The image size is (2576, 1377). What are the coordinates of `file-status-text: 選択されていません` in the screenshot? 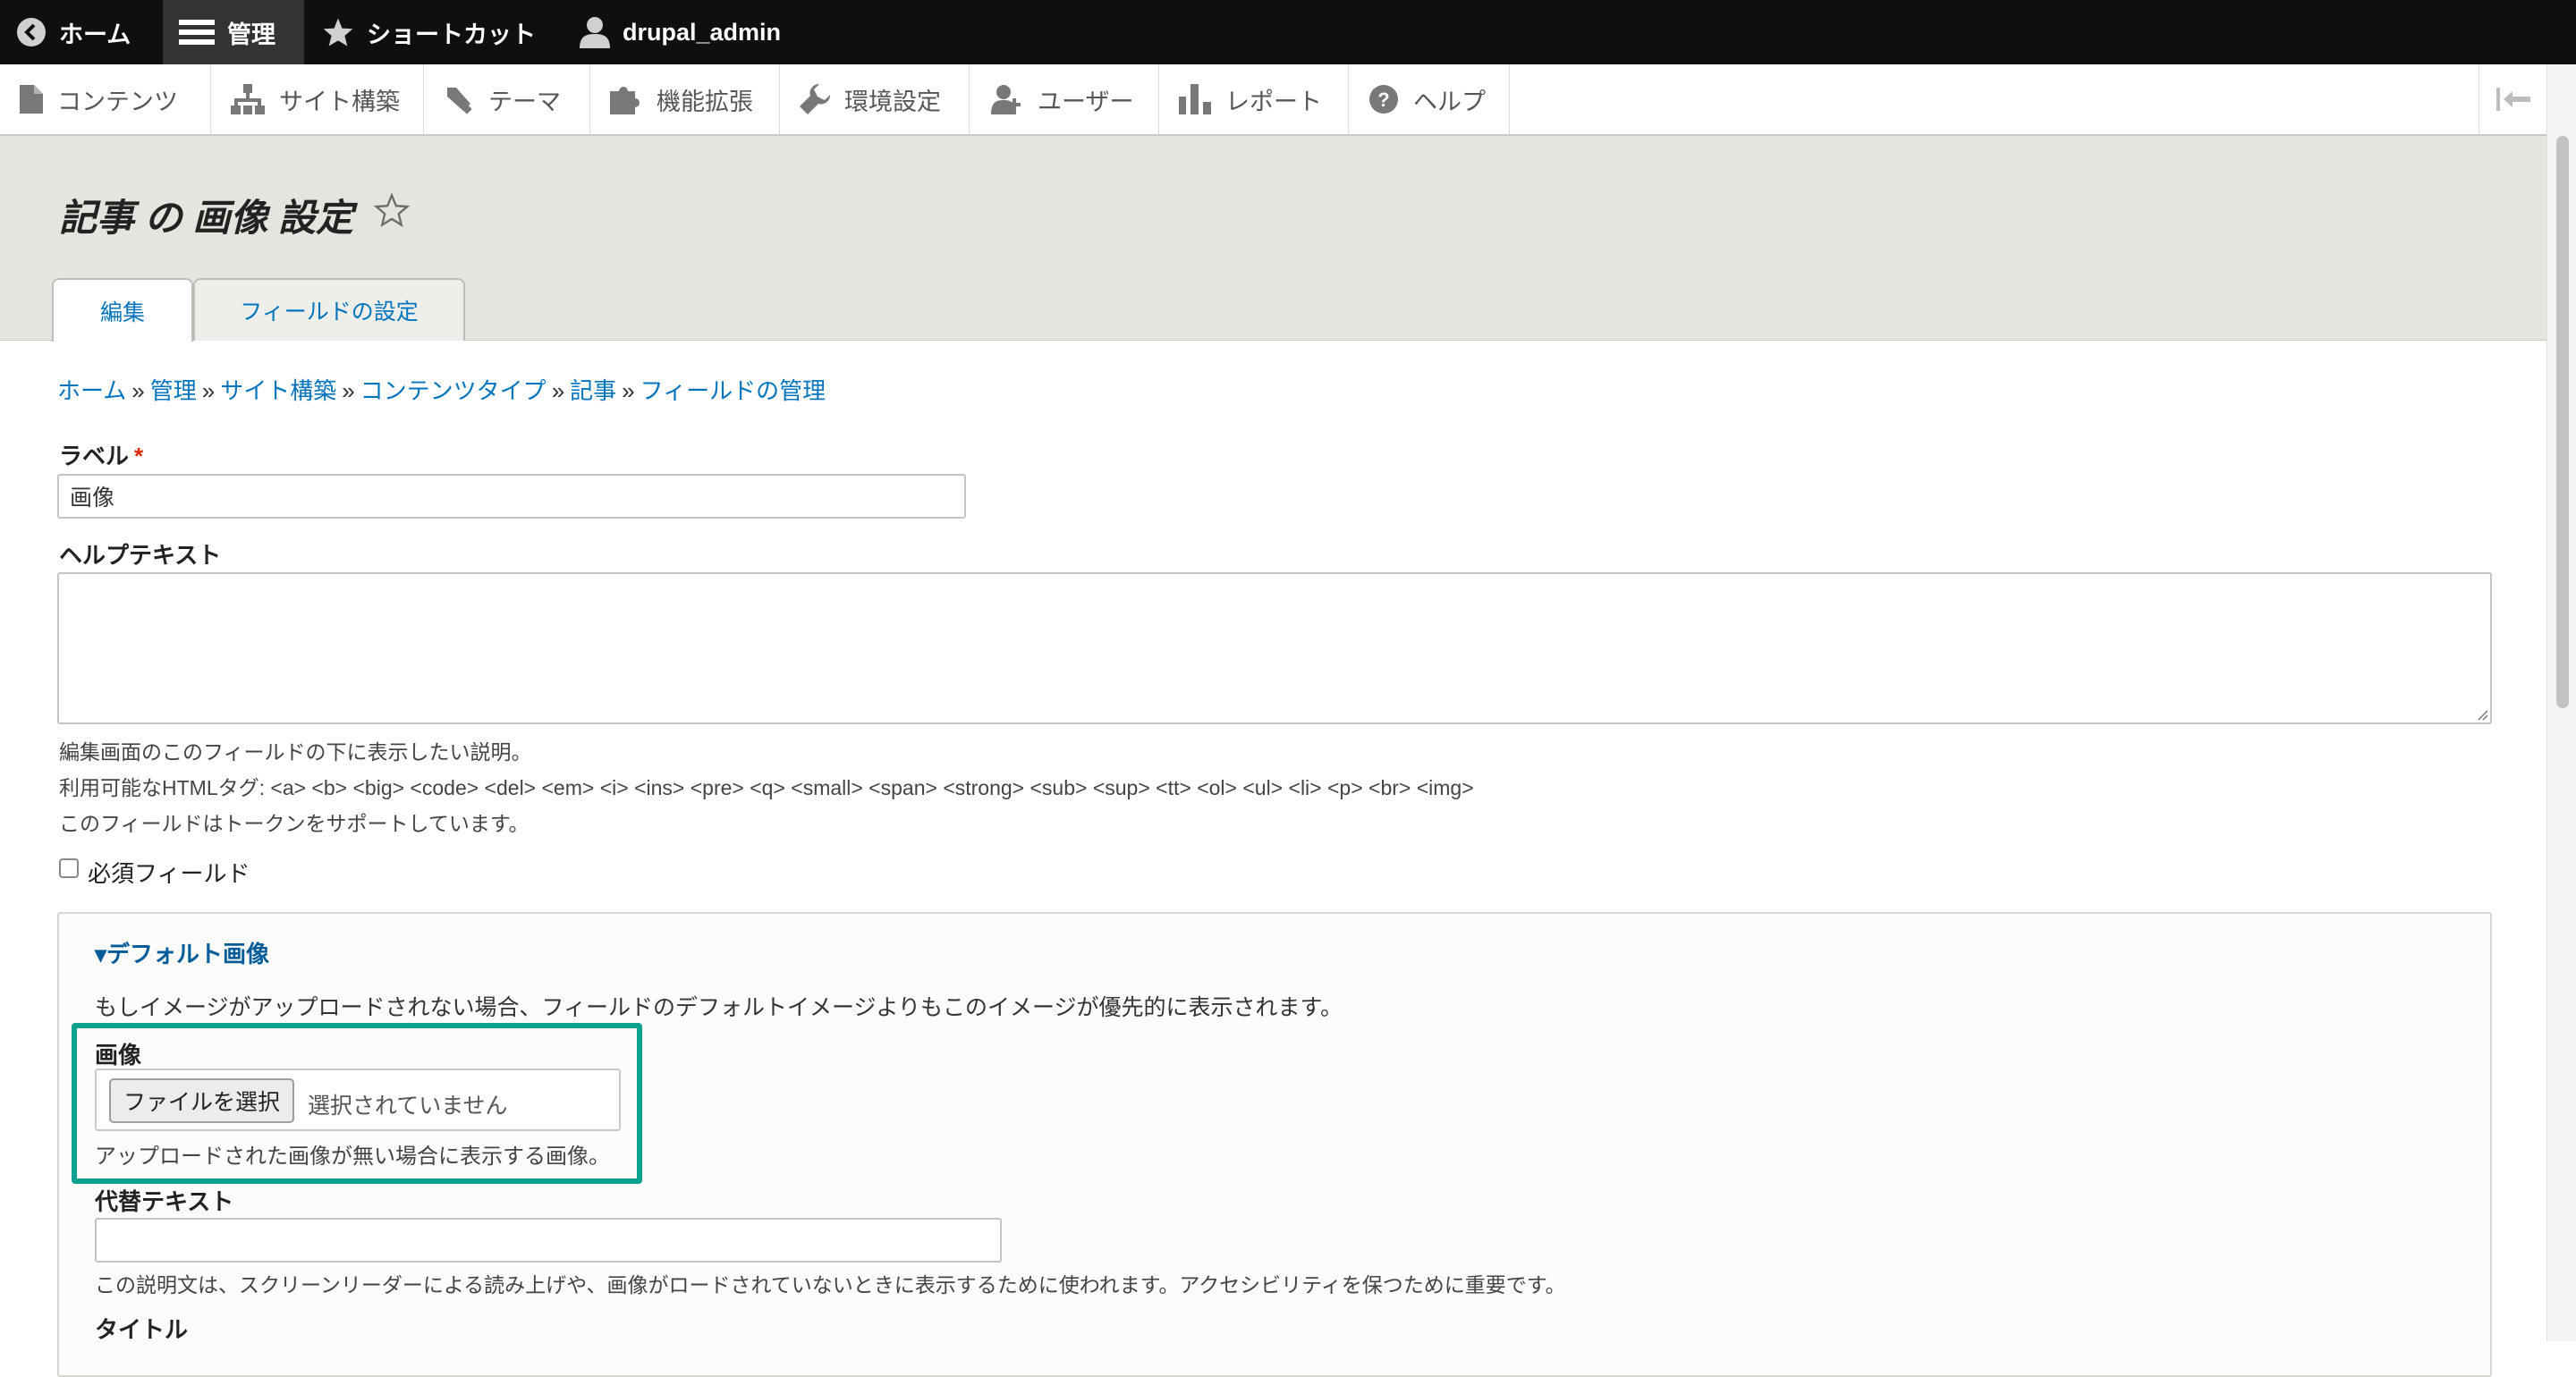 It's located at (408, 1106).